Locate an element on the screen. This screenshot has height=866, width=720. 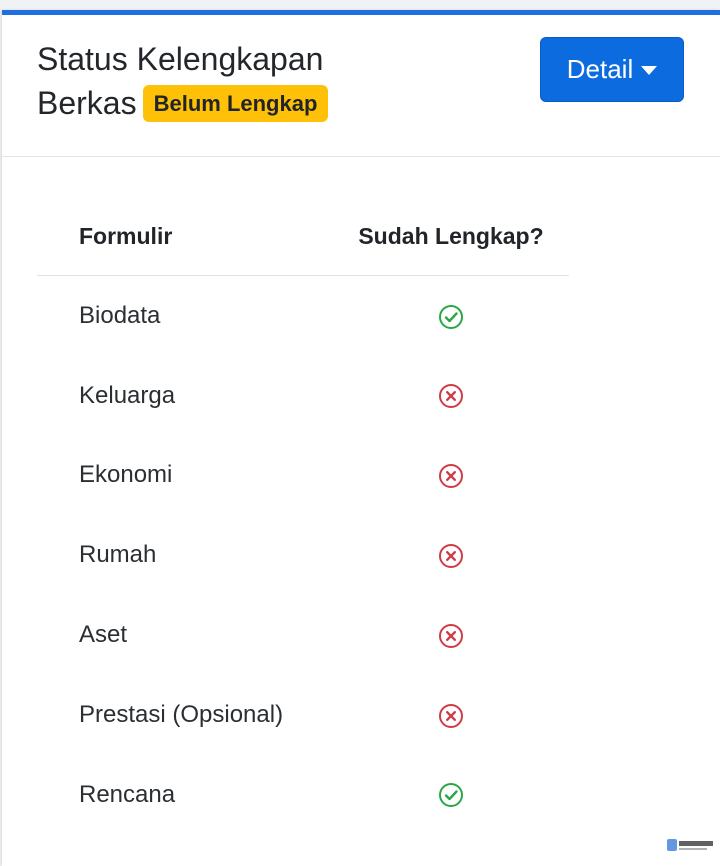
form-name: Ekonomi is located at coordinates (126, 475).